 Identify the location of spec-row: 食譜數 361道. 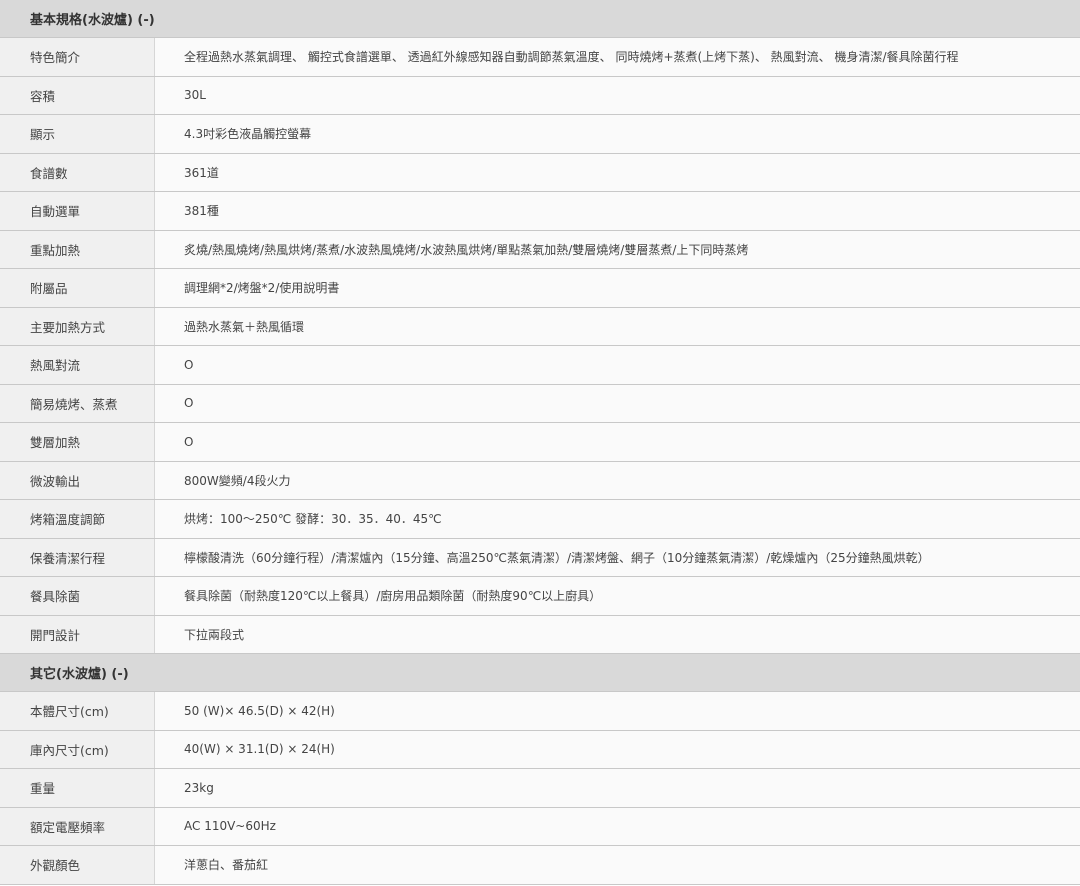
(540, 172).